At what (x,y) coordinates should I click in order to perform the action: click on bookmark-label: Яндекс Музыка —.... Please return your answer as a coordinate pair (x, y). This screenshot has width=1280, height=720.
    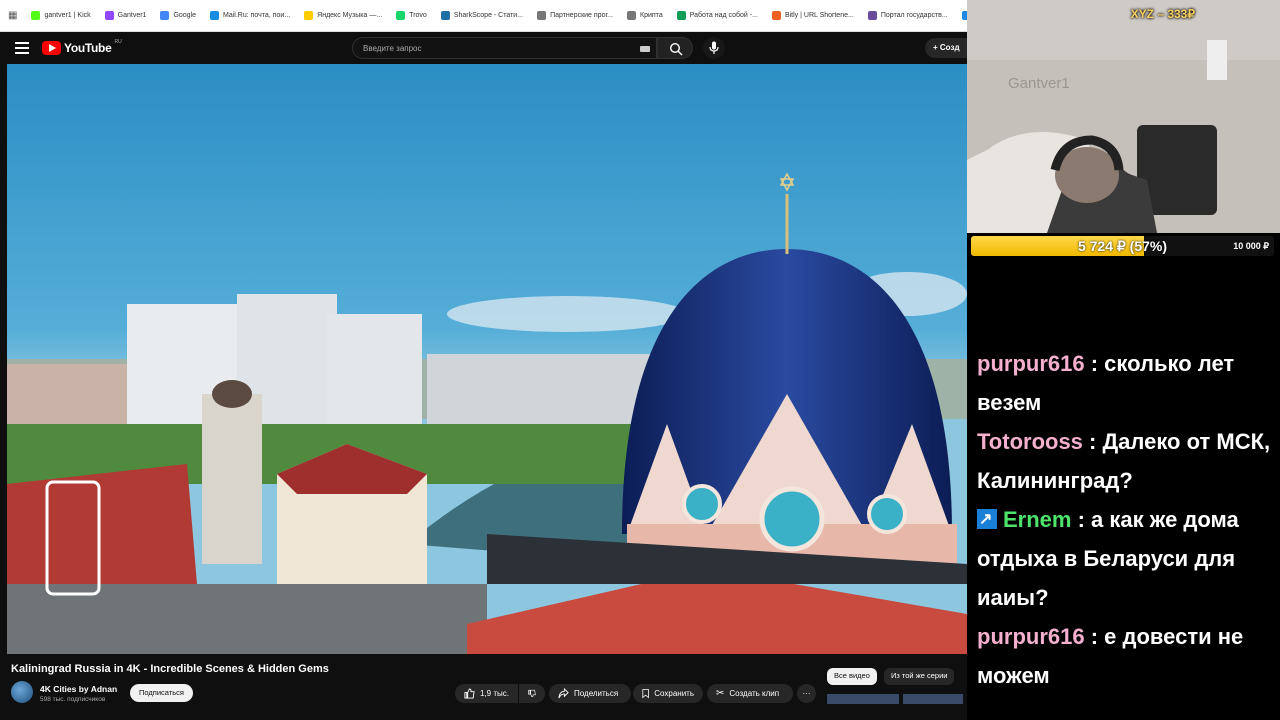
    Looking at the image, I should click on (350, 15).